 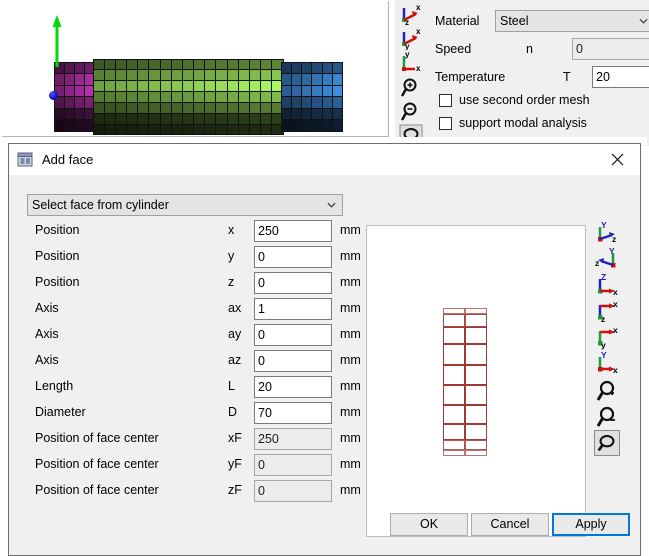 I want to click on view-zy-icon: Y z, so click(x=607, y=259).